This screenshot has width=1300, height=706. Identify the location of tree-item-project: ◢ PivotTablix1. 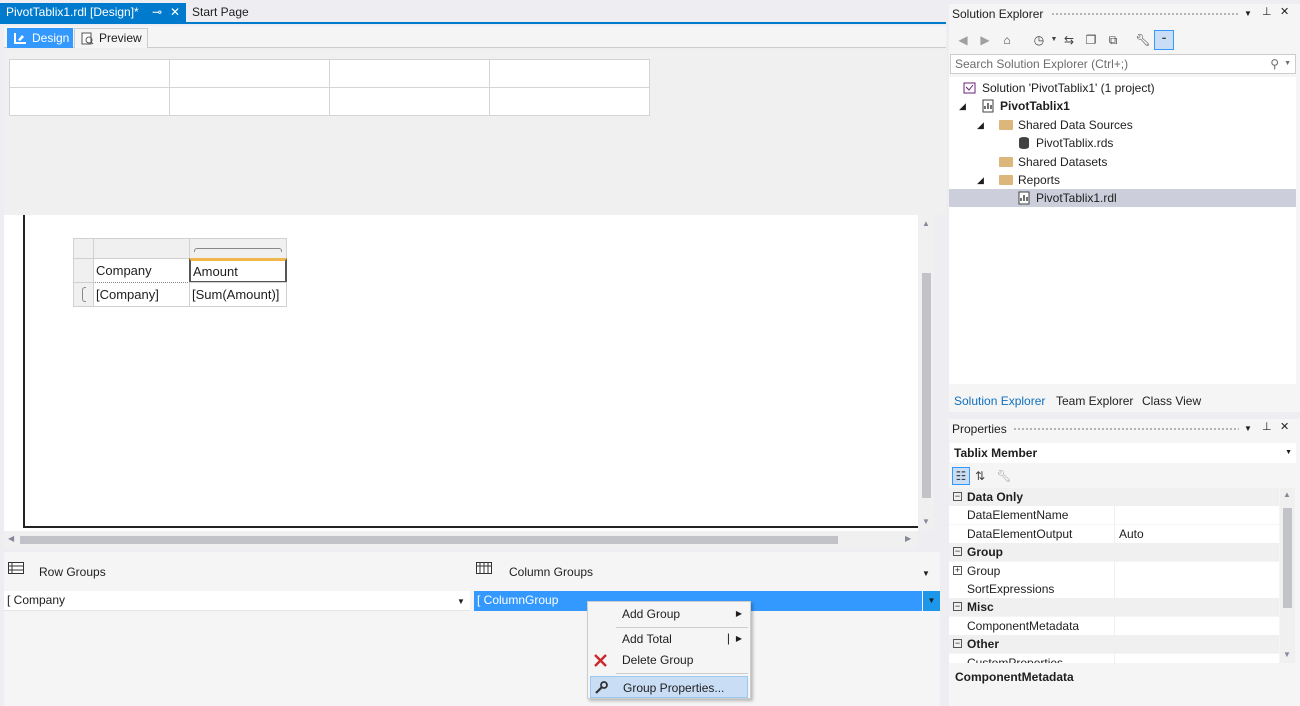
(1122, 106).